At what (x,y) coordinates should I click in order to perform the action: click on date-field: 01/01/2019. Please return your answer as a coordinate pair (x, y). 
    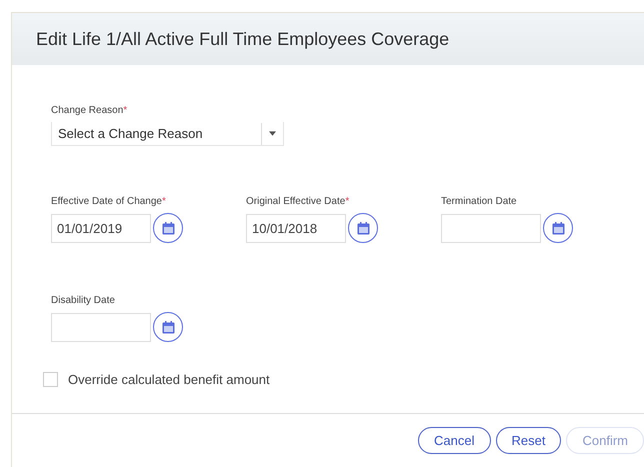
    Looking at the image, I should click on (101, 228).